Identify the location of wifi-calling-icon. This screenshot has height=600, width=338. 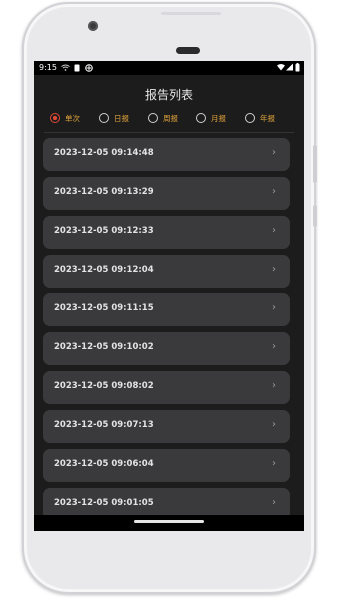
(65, 68).